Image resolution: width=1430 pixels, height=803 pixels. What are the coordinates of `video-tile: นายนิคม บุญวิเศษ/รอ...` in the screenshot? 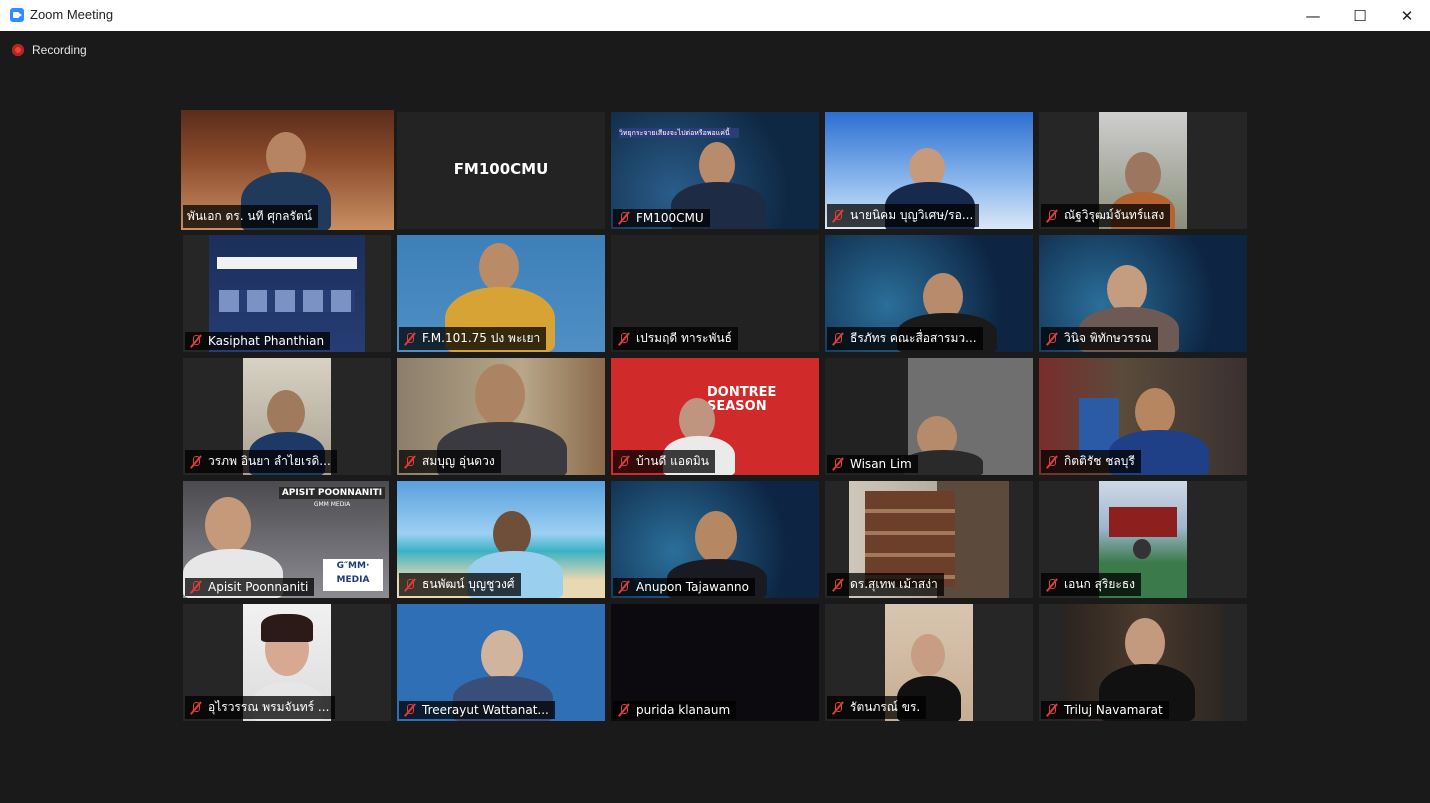 It's located at (929, 170).